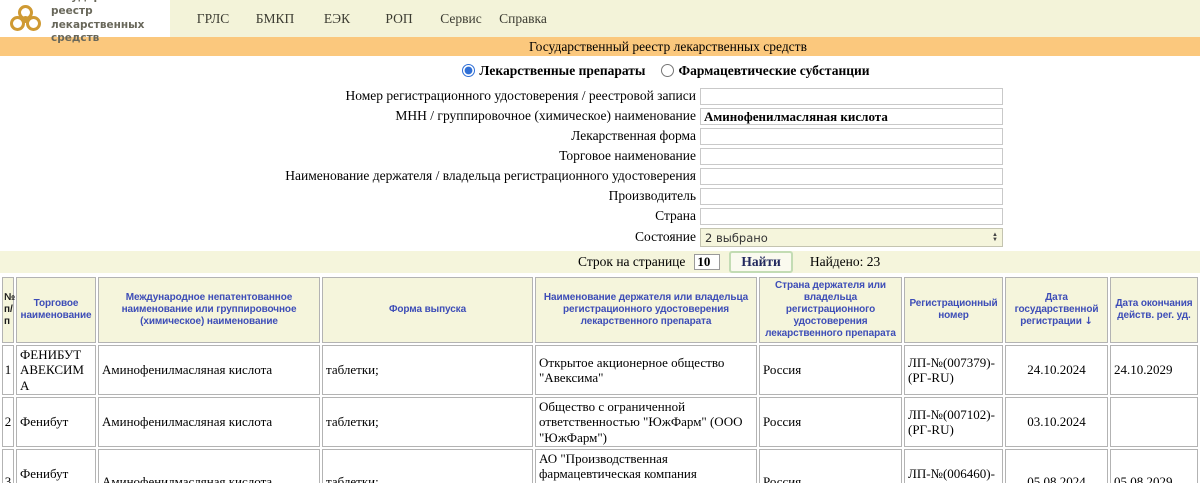 The height and width of the screenshot is (483, 1200). Describe the element at coordinates (337, 19) in the screenshot. I see `nav-item-eek: ЕЭК` at that location.